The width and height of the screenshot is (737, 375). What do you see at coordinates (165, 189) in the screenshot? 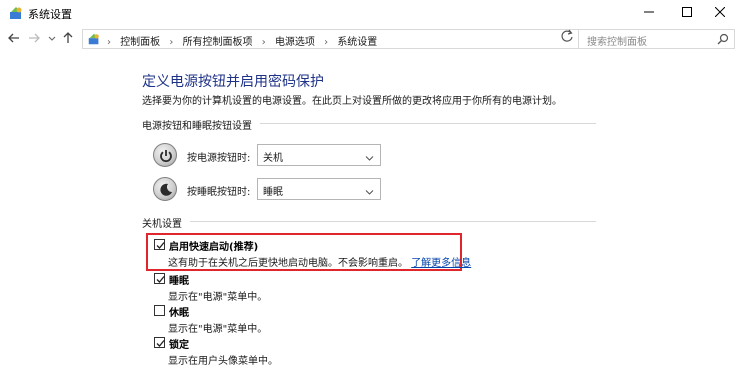
I see `moon-icon` at bounding box center [165, 189].